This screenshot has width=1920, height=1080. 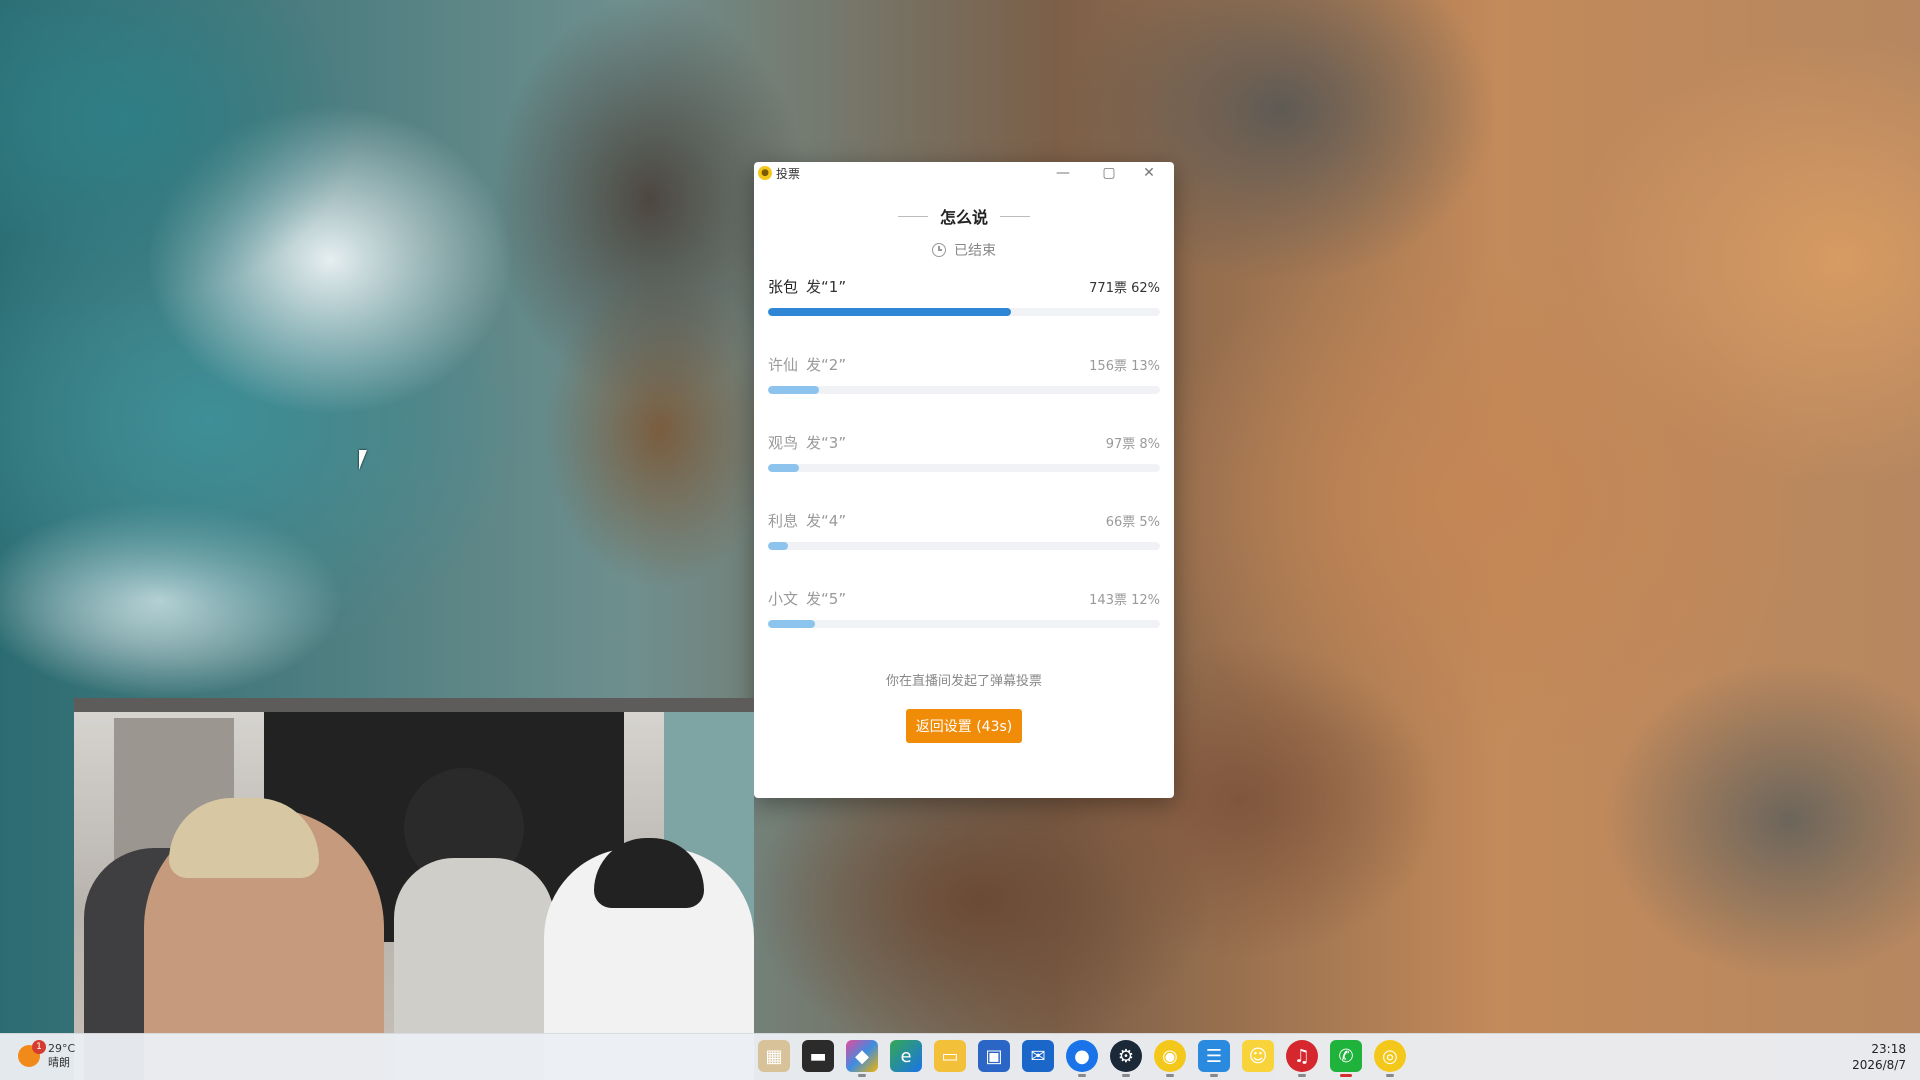 What do you see at coordinates (1132, 522) in the screenshot?
I see `option-stat: 66票 5%` at bounding box center [1132, 522].